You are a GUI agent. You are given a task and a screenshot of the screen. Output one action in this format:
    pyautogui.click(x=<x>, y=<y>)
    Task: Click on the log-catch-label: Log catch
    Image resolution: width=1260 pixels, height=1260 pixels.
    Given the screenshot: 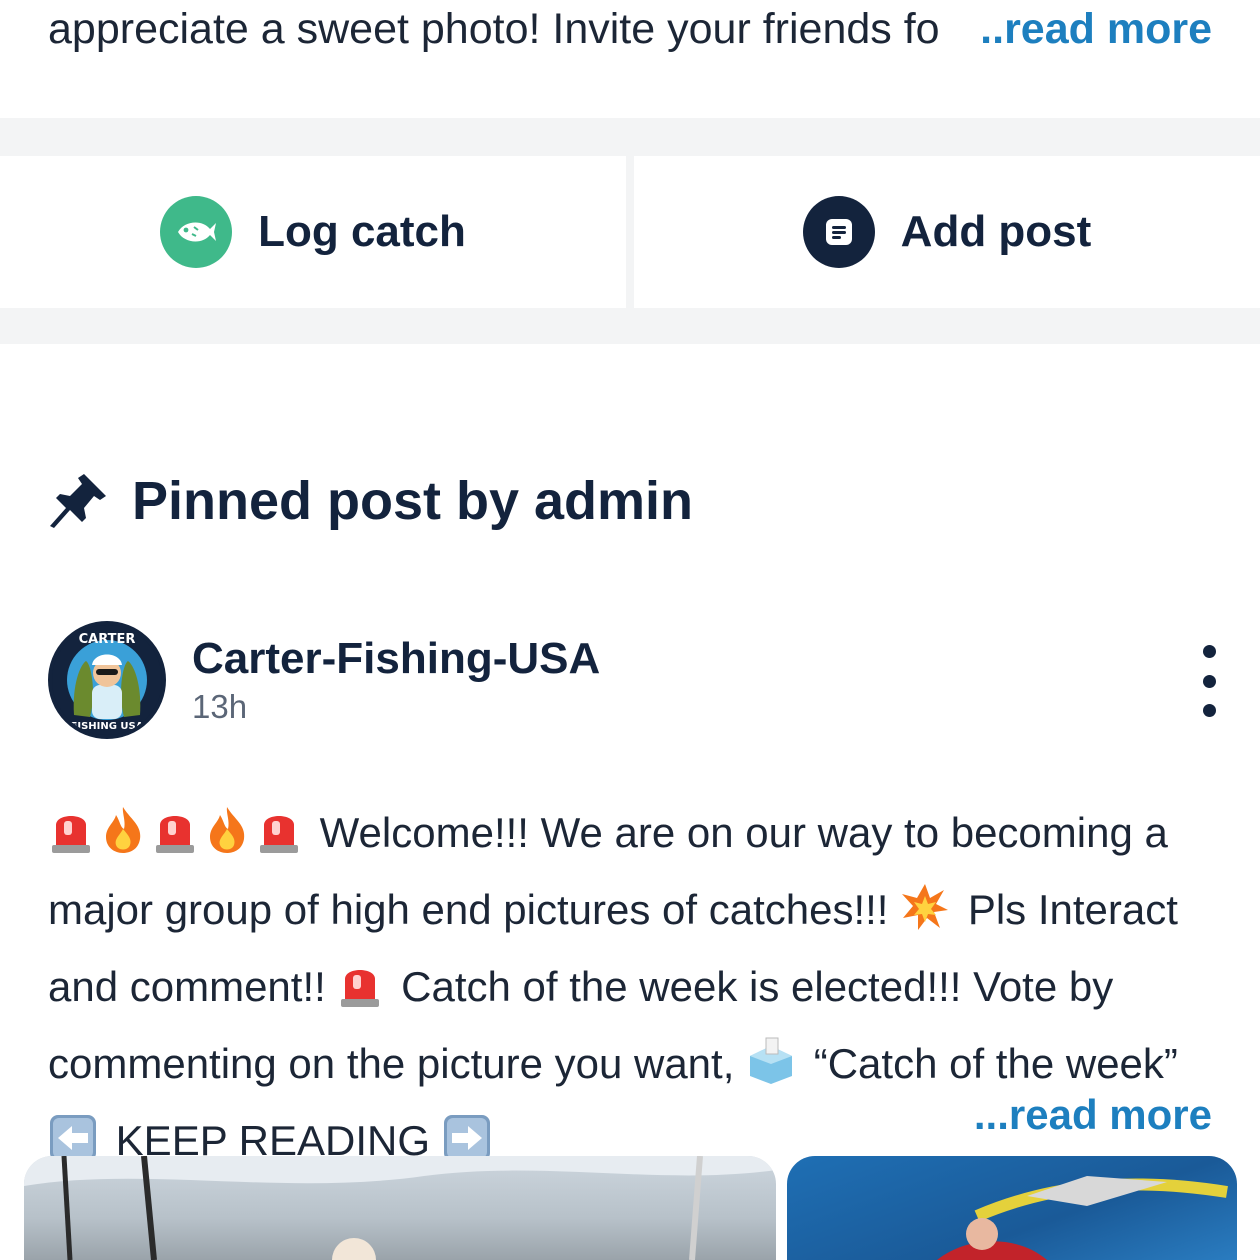 What is the action you would take?
    pyautogui.click(x=362, y=231)
    